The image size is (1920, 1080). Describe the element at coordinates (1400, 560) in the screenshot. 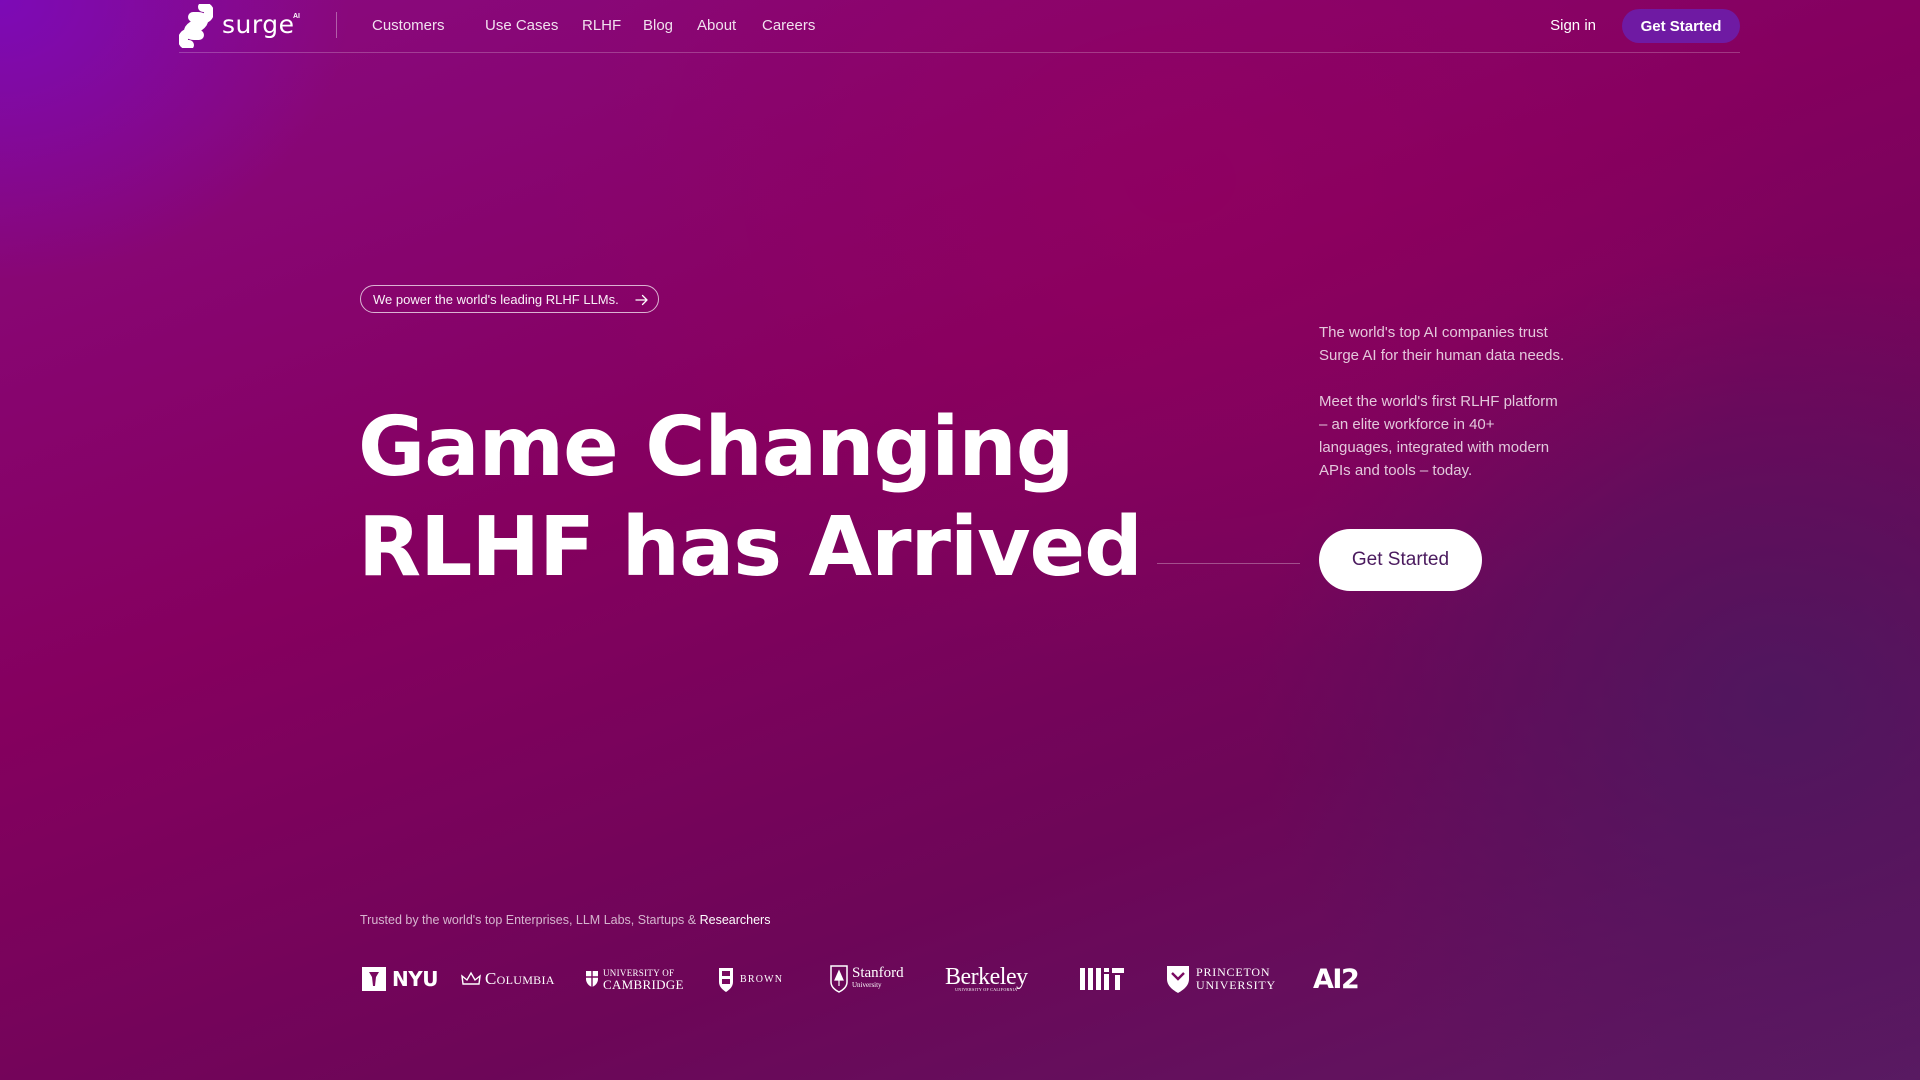

I see `hero-get-started-button: Get Started` at that location.